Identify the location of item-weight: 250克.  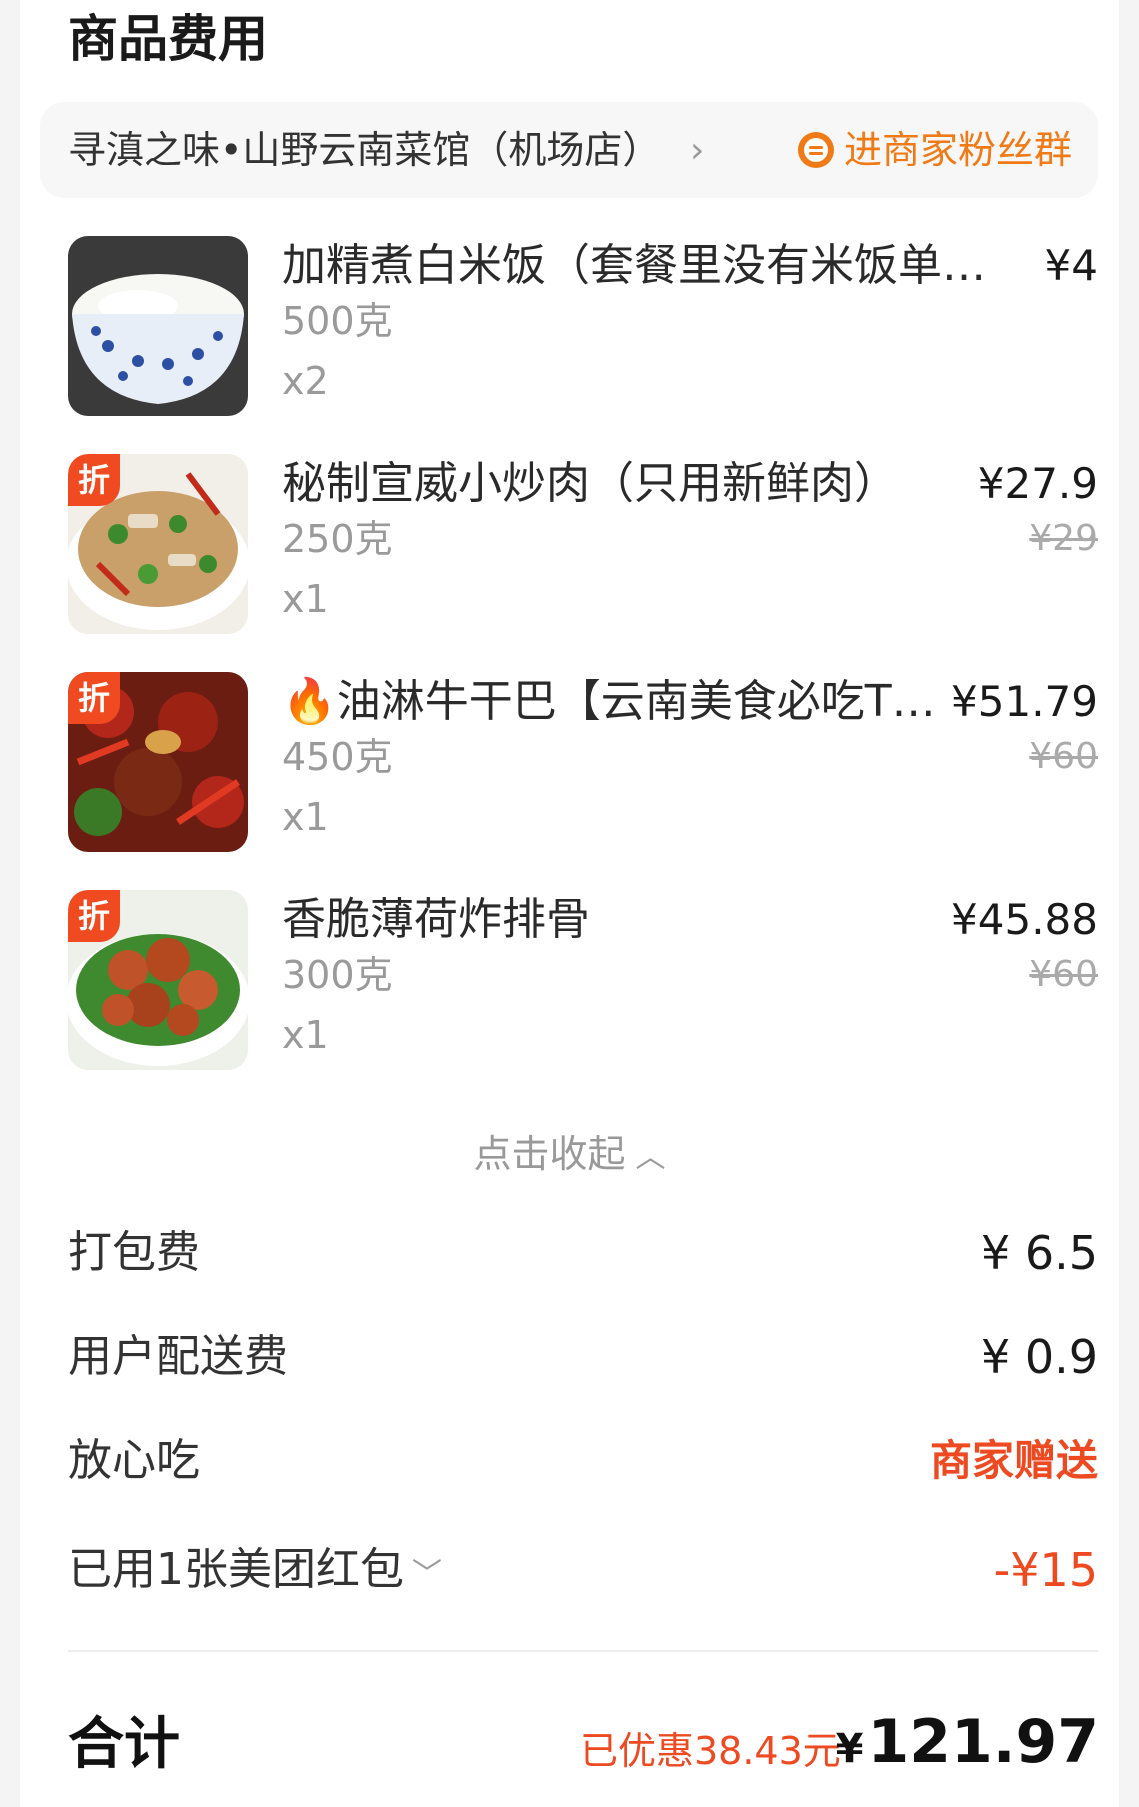
(337, 539).